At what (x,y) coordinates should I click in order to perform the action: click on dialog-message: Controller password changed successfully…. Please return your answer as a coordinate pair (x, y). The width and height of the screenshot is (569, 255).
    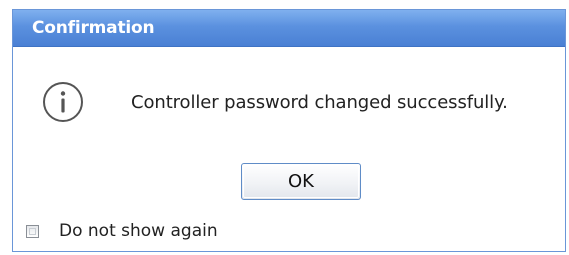
    Looking at the image, I should click on (319, 102).